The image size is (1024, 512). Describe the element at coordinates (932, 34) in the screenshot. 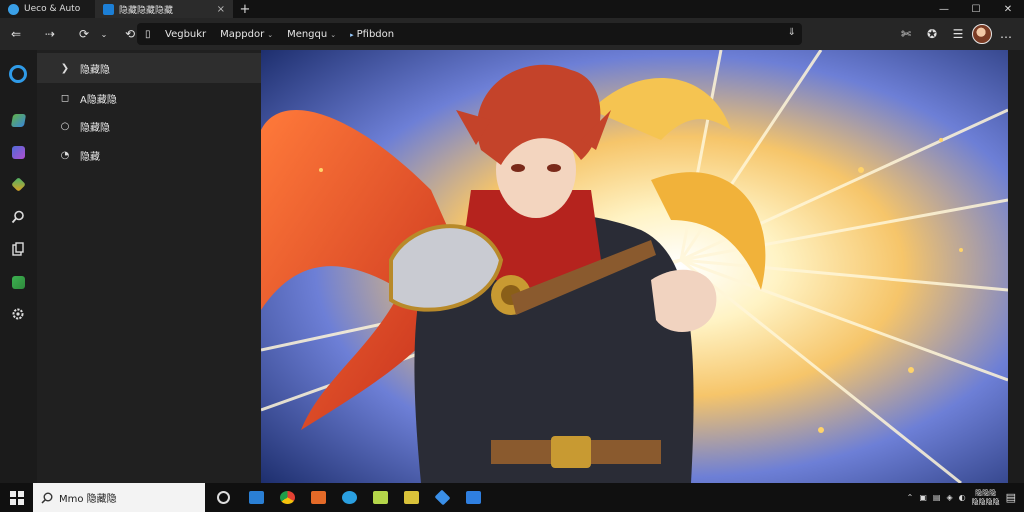

I see `favorites-icon: ✪` at that location.